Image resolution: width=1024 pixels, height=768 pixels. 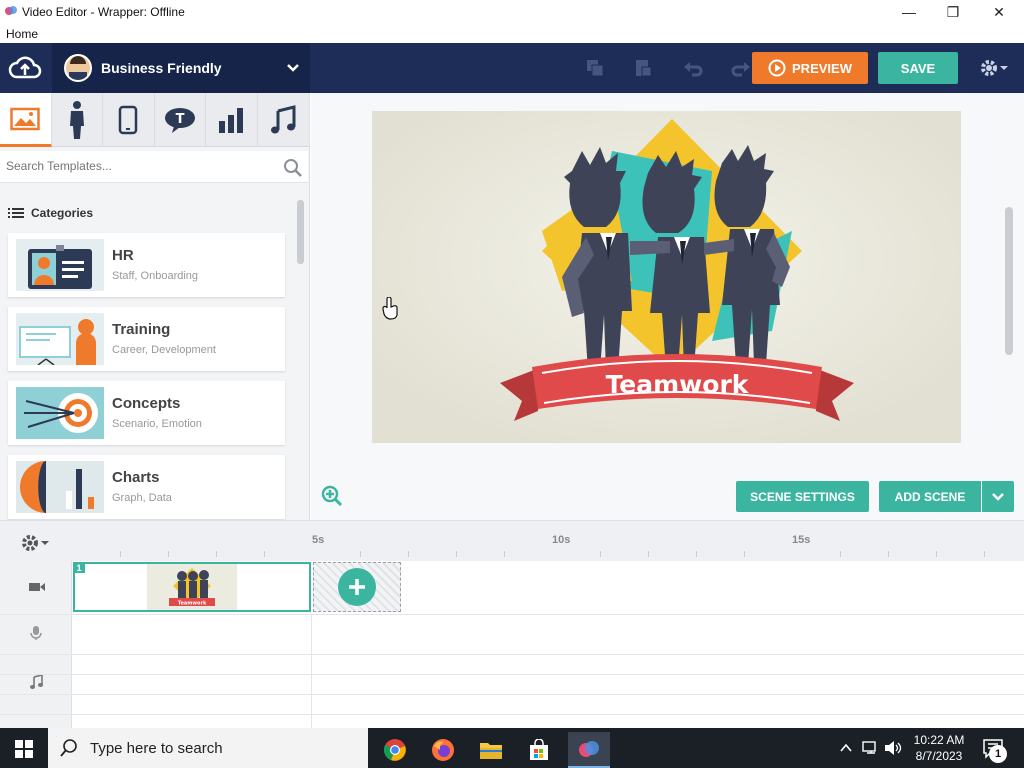 I want to click on firefox-icon, so click(x=443, y=750).